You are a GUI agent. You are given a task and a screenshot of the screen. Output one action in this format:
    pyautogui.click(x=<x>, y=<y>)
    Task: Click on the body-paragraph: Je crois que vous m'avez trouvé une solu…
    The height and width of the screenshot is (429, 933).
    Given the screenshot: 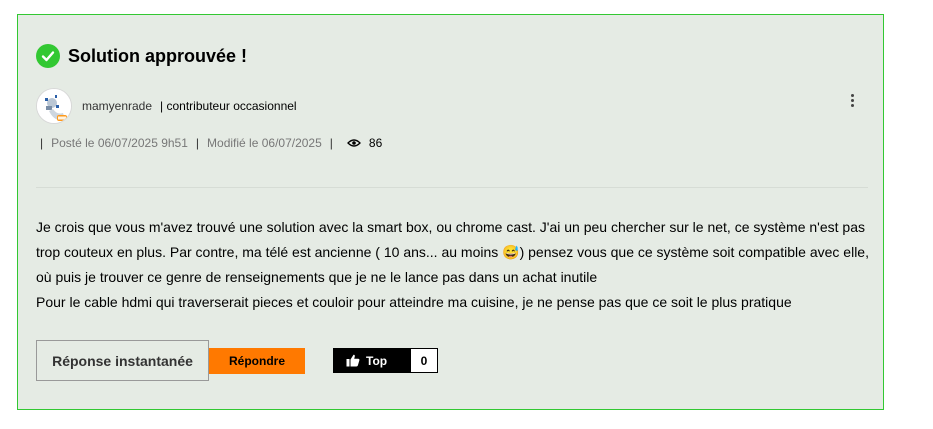 What is the action you would take?
    pyautogui.click(x=452, y=252)
    